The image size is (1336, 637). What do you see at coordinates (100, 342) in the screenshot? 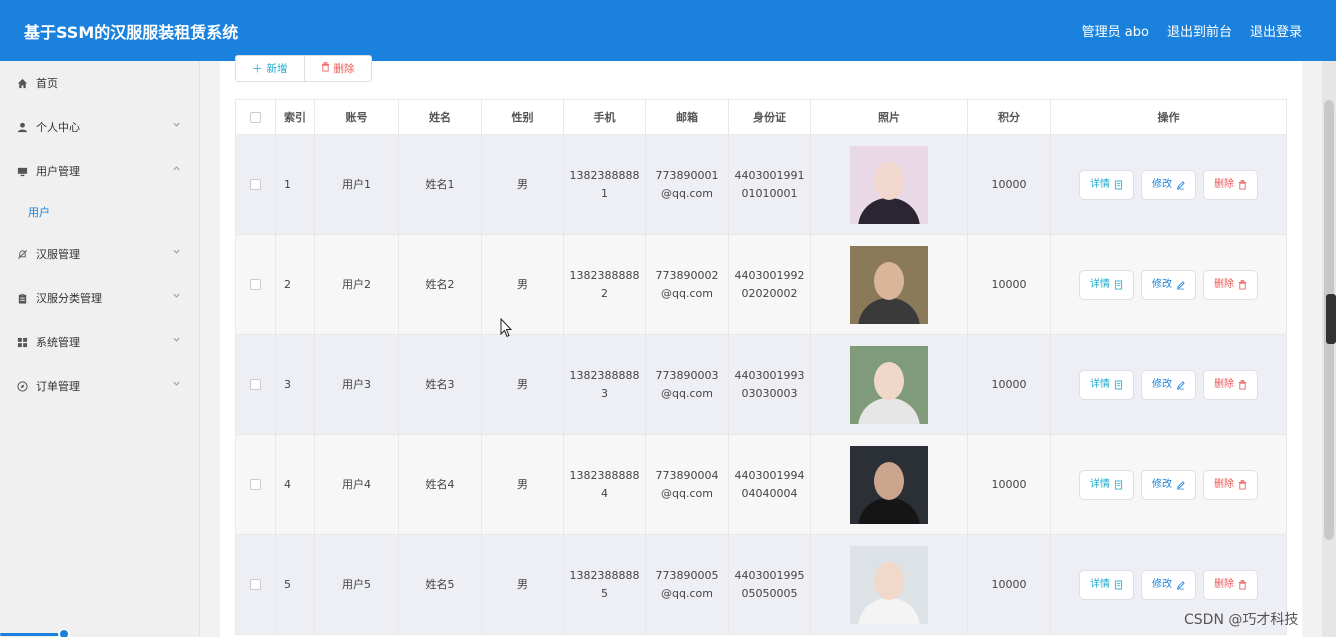
I see `sidebar-item-system-management: 系统管理` at bounding box center [100, 342].